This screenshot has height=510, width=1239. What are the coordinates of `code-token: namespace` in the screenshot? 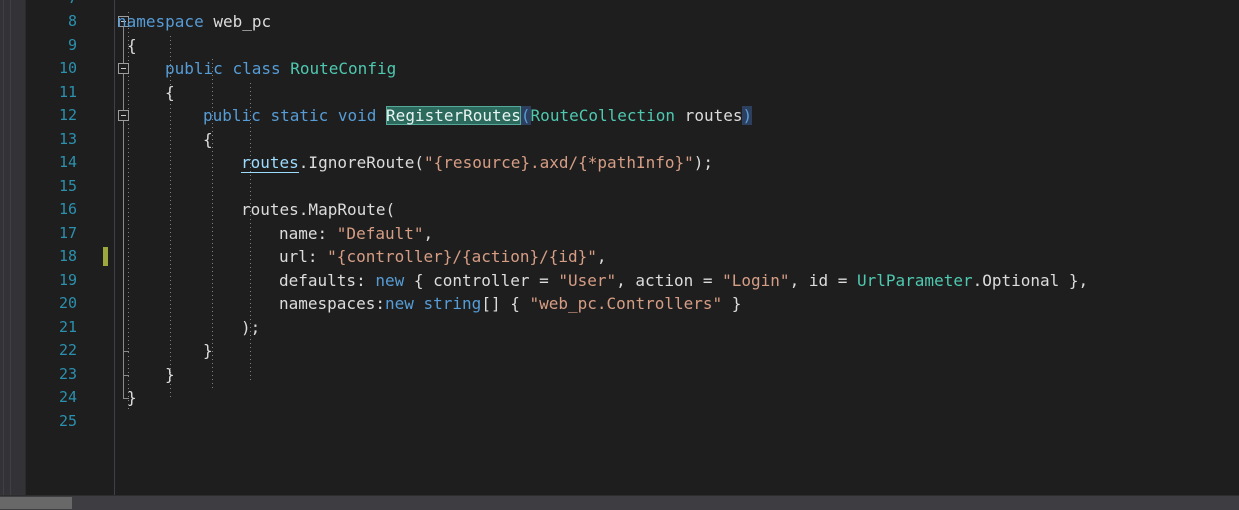 It's located at (160, 21).